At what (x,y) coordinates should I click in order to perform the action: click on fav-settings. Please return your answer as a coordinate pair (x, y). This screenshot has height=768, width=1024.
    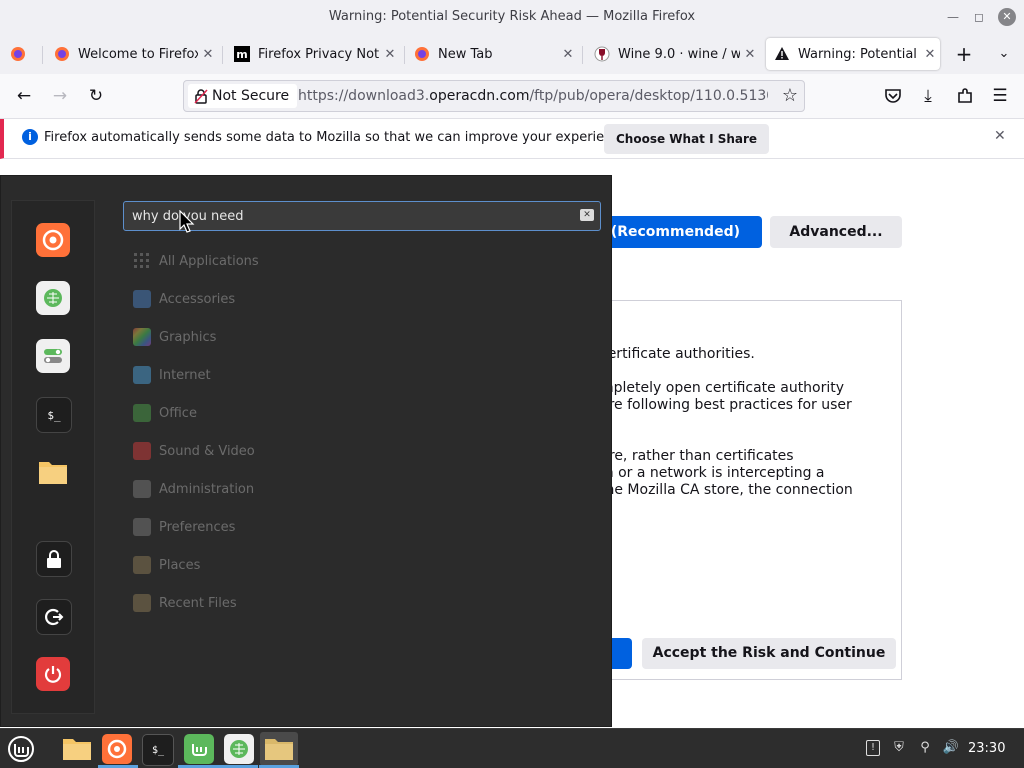
    Looking at the image, I should click on (53, 356).